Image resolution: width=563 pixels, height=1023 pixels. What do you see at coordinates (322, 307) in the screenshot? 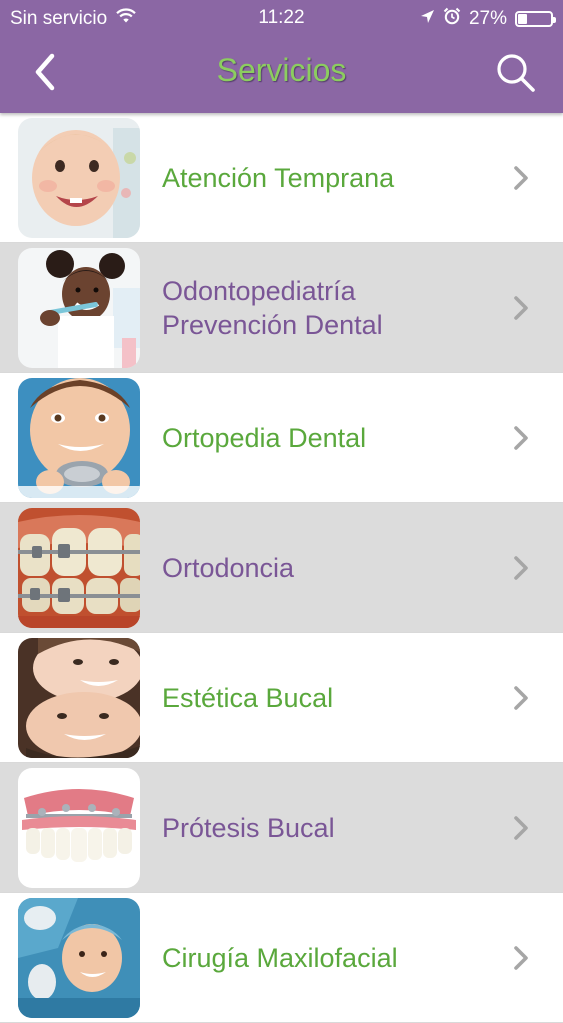
I see `service-label: Odontopediatría Prevención Dental` at bounding box center [322, 307].